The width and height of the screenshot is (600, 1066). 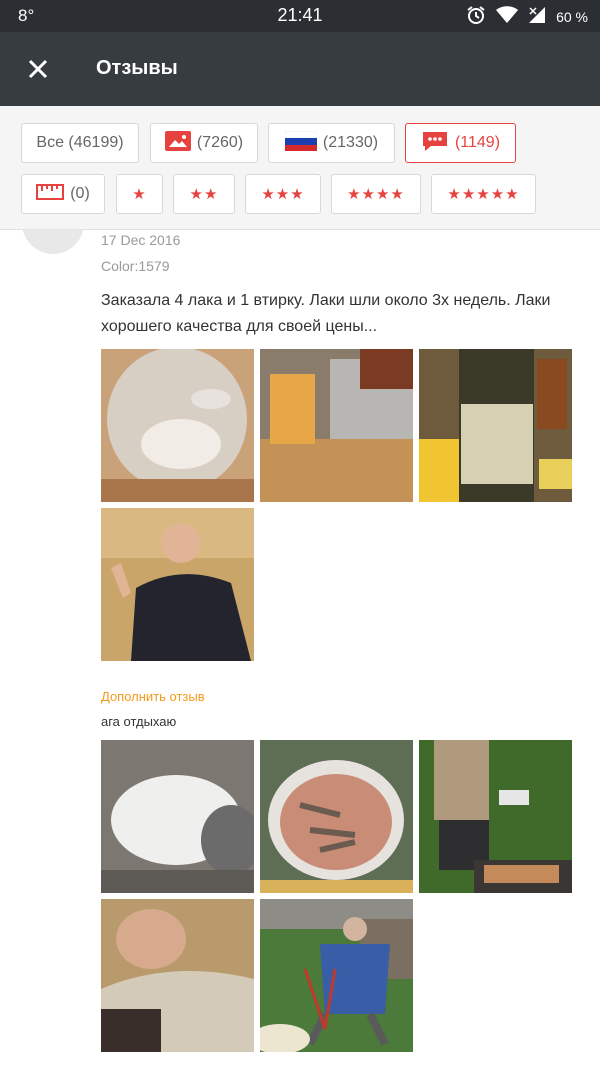 What do you see at coordinates (139, 721) in the screenshot?
I see `append-review-text: ага отдыхаю` at bounding box center [139, 721].